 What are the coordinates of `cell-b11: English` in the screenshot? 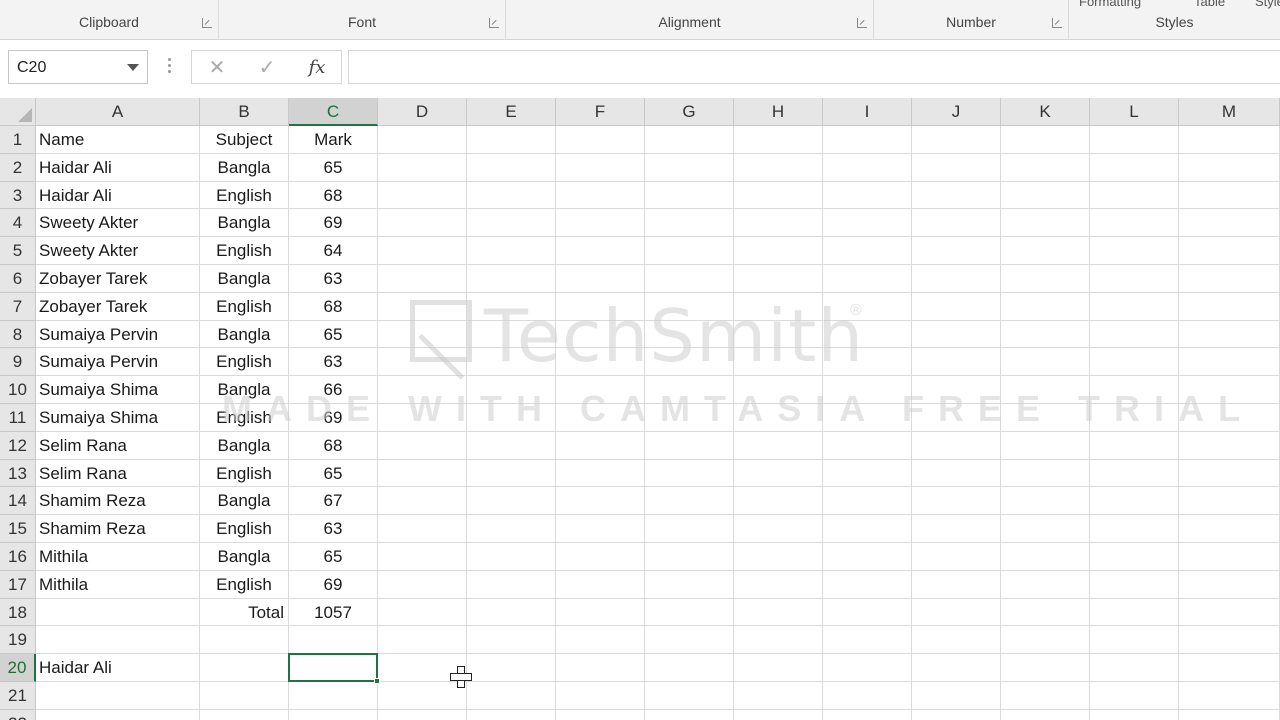 It's located at (244, 418).